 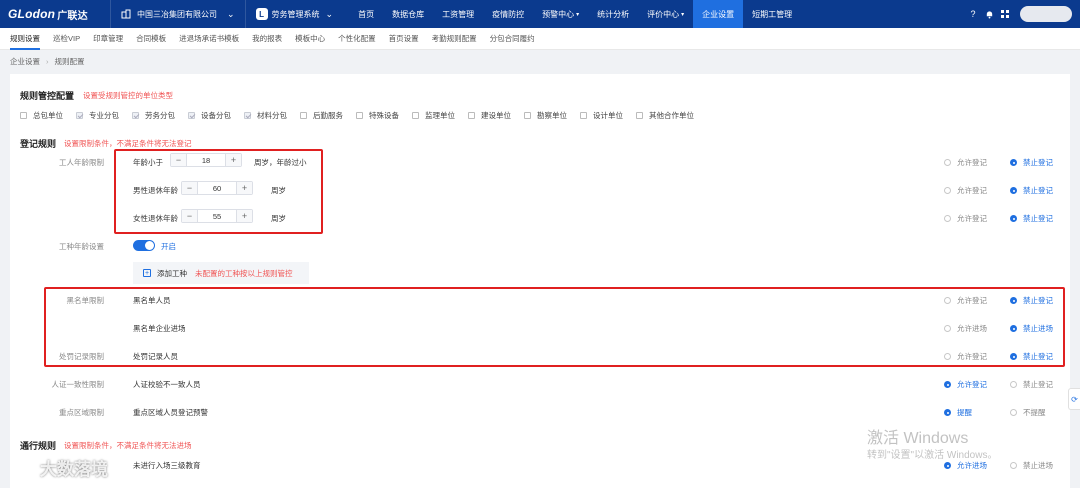 I want to click on tab-contract-template: 合同模板, so click(x=151, y=39).